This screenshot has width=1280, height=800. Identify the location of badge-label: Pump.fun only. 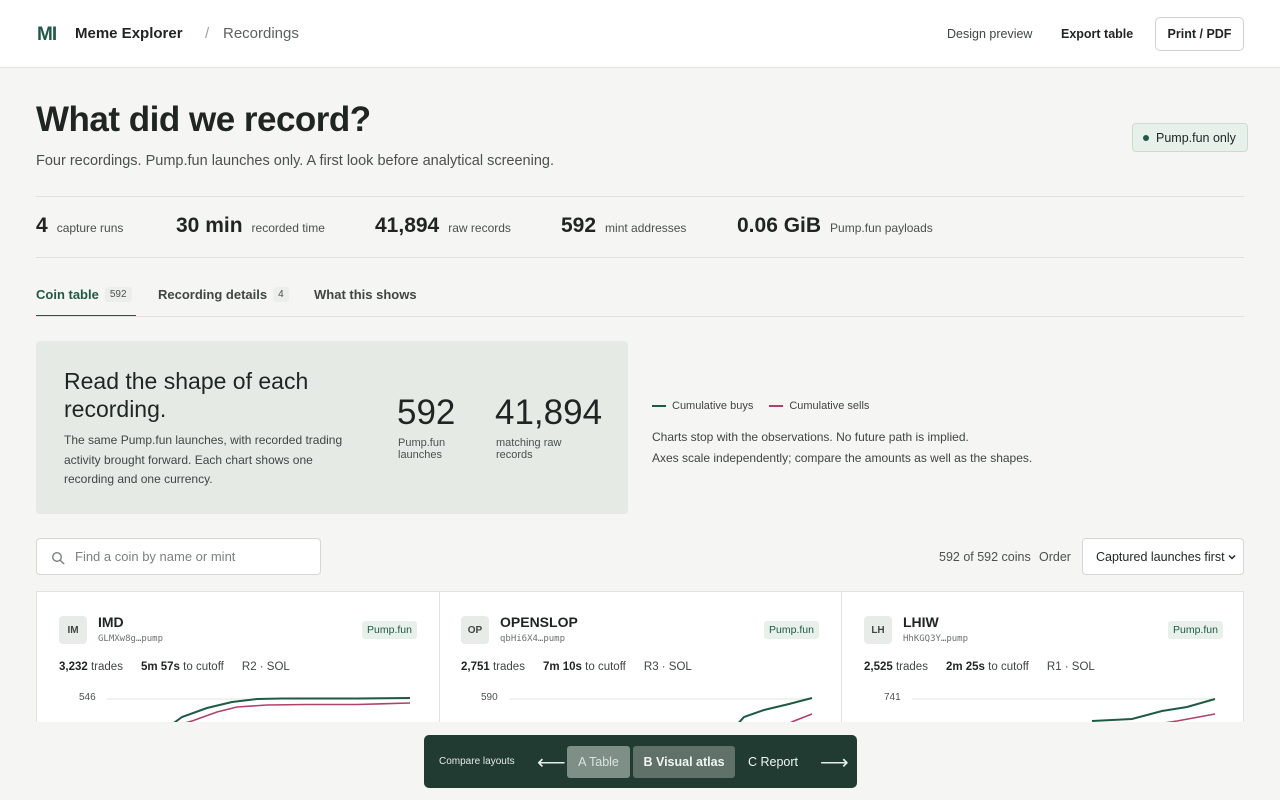
(1196, 137).